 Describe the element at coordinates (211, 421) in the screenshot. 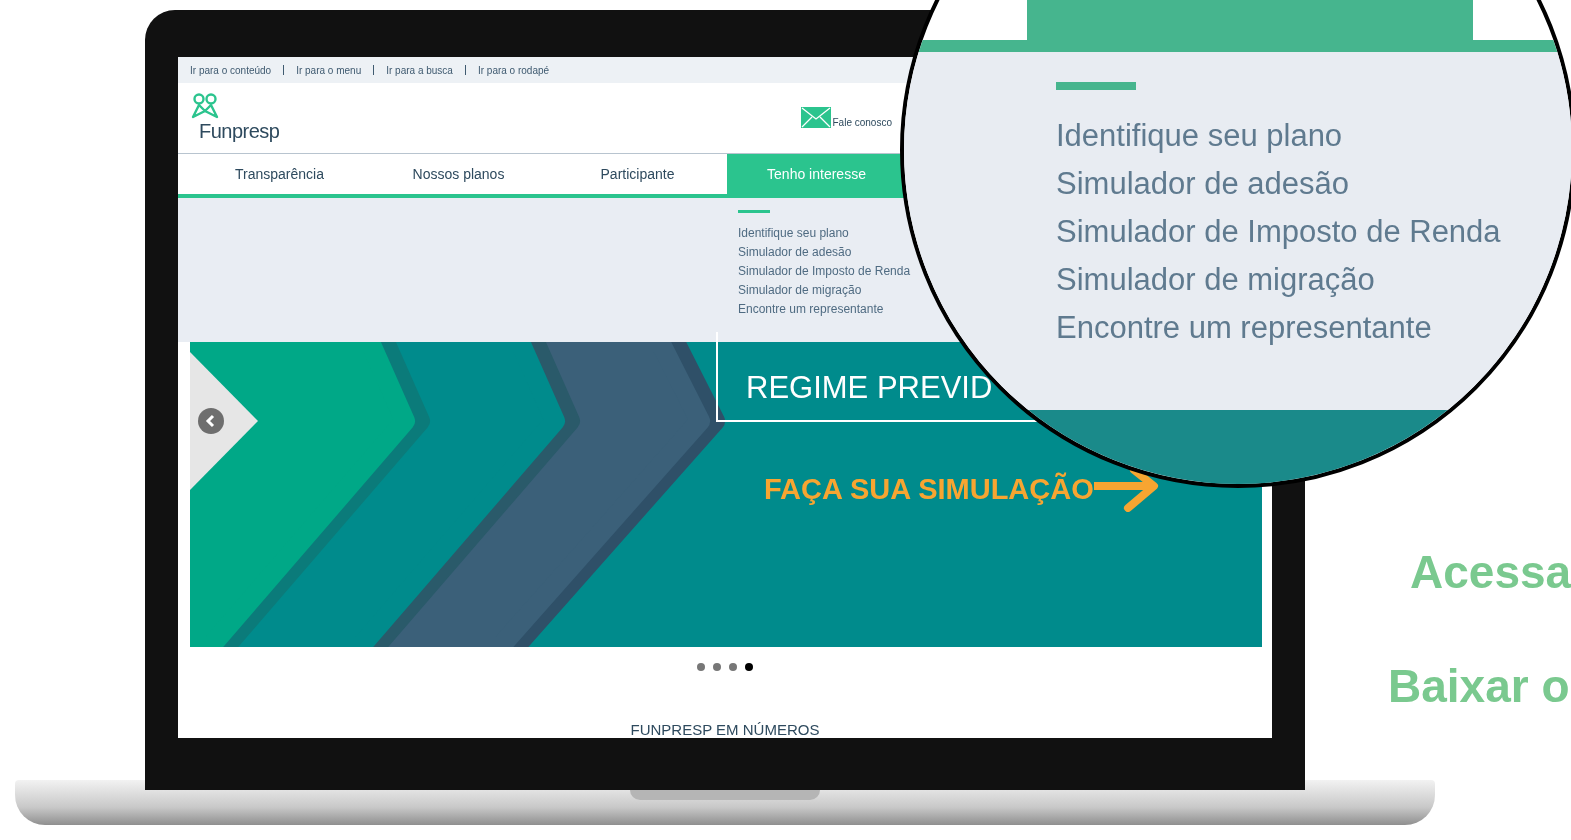

I see `previous-slide-icon` at that location.